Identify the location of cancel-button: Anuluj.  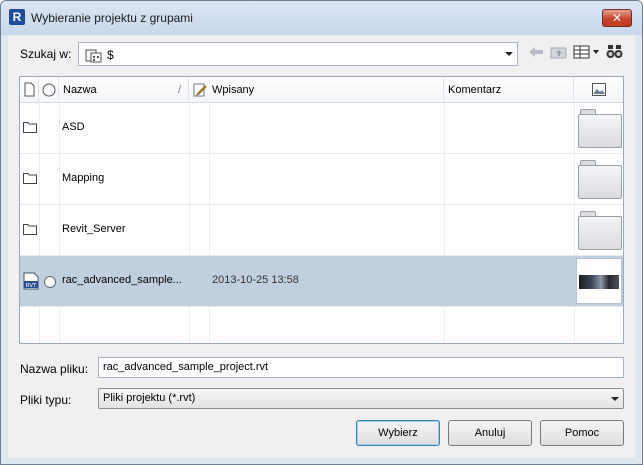
(490, 433).